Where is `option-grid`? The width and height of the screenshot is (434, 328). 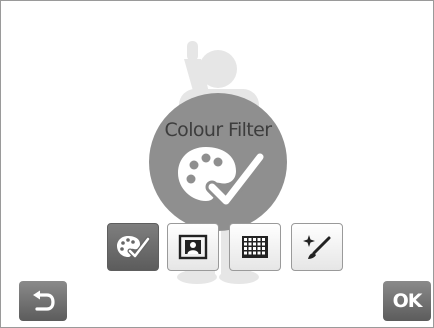
option-grid is located at coordinates (255, 247).